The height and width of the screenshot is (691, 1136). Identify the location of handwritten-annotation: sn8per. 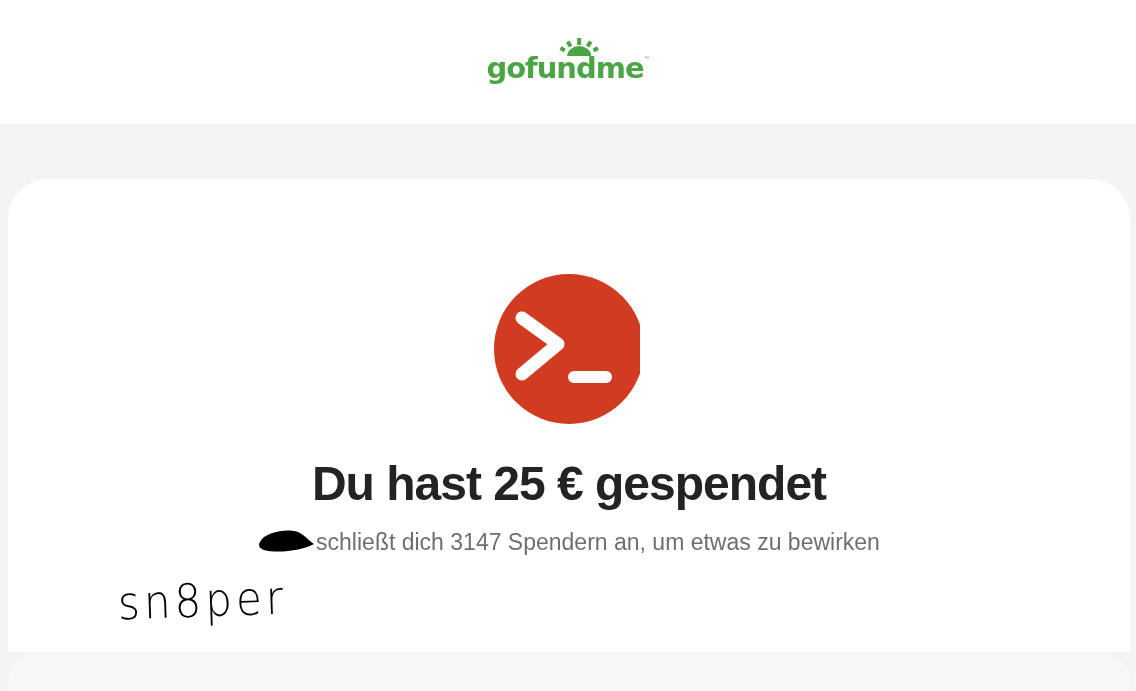
(202, 601).